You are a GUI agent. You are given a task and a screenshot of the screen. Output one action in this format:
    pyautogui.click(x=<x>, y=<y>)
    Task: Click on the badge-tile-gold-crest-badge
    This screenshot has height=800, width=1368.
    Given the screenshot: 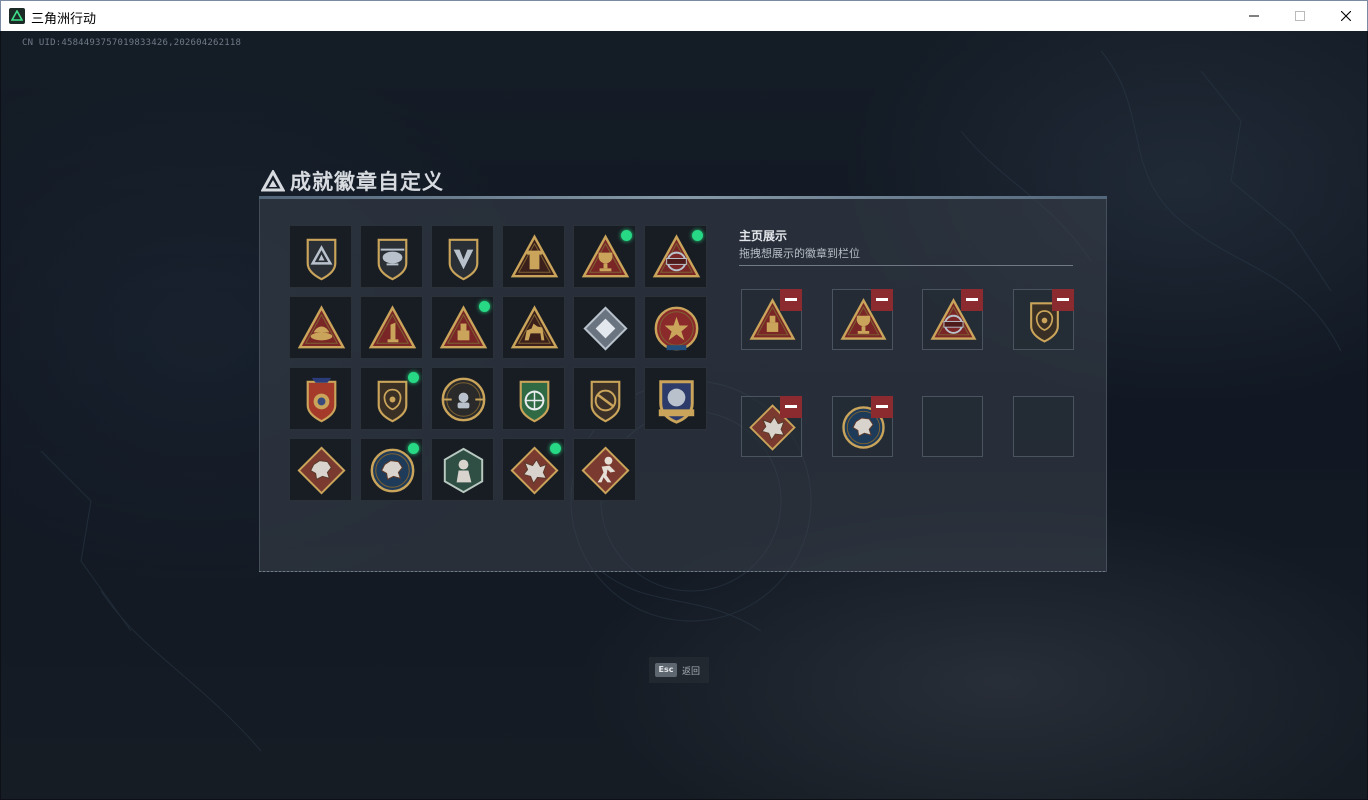 What is the action you would take?
    pyautogui.click(x=675, y=398)
    